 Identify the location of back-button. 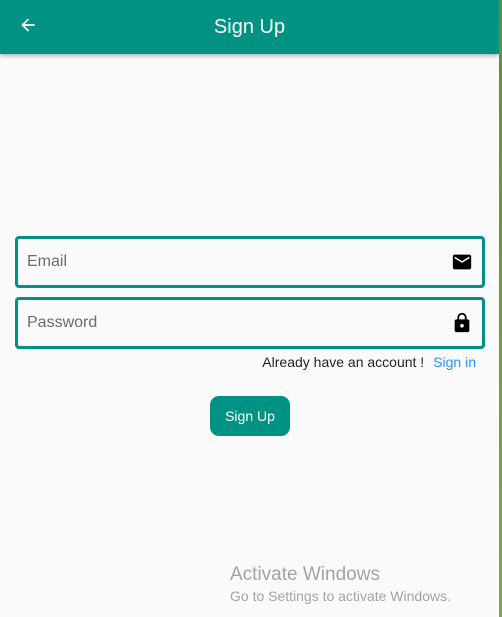
(28, 27).